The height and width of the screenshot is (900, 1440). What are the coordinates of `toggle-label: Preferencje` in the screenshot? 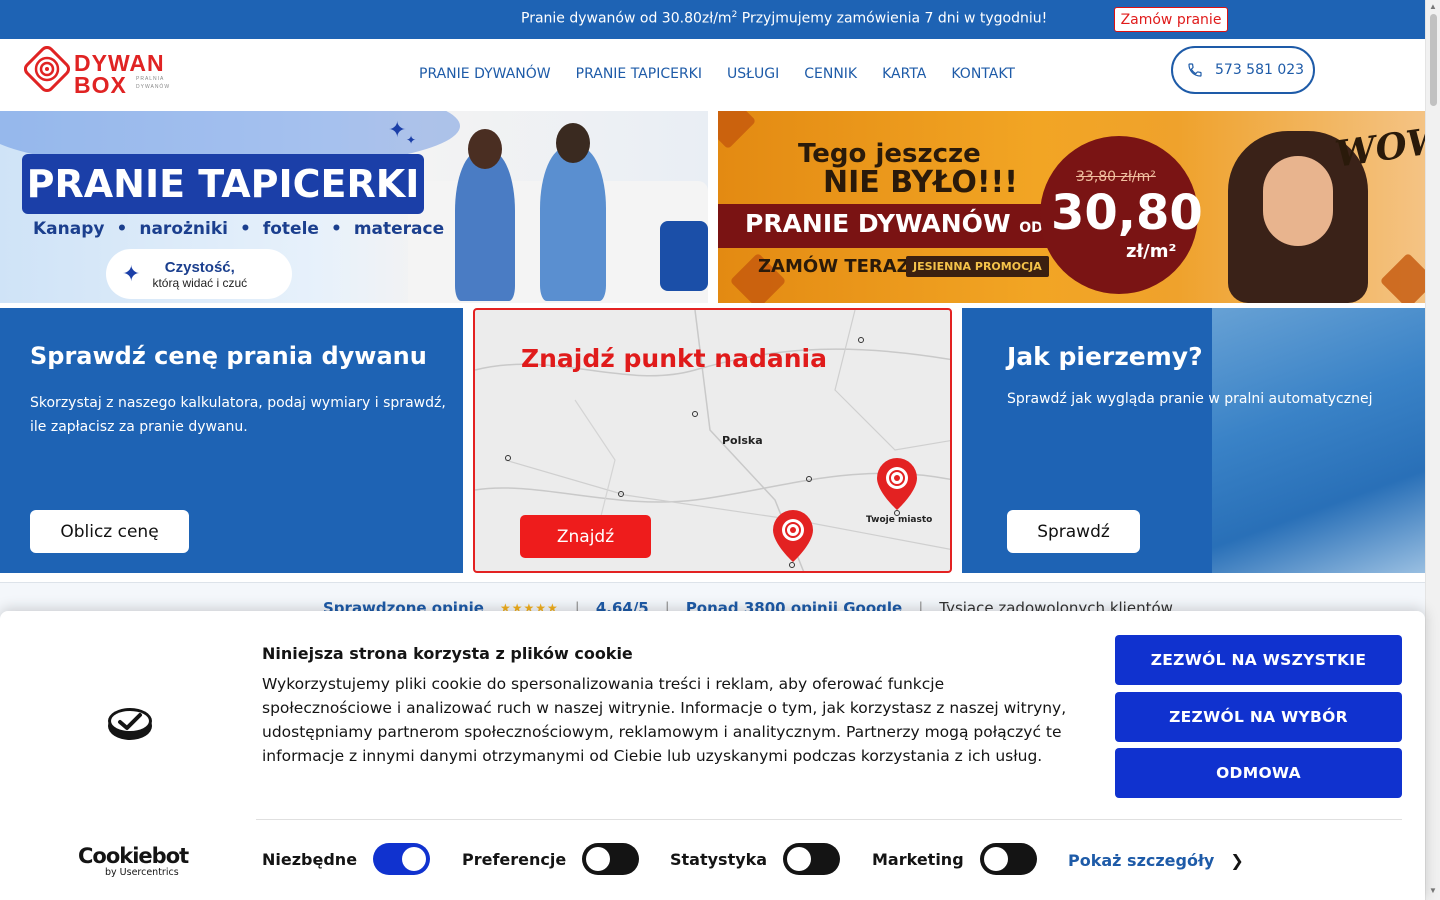 It's located at (514, 859).